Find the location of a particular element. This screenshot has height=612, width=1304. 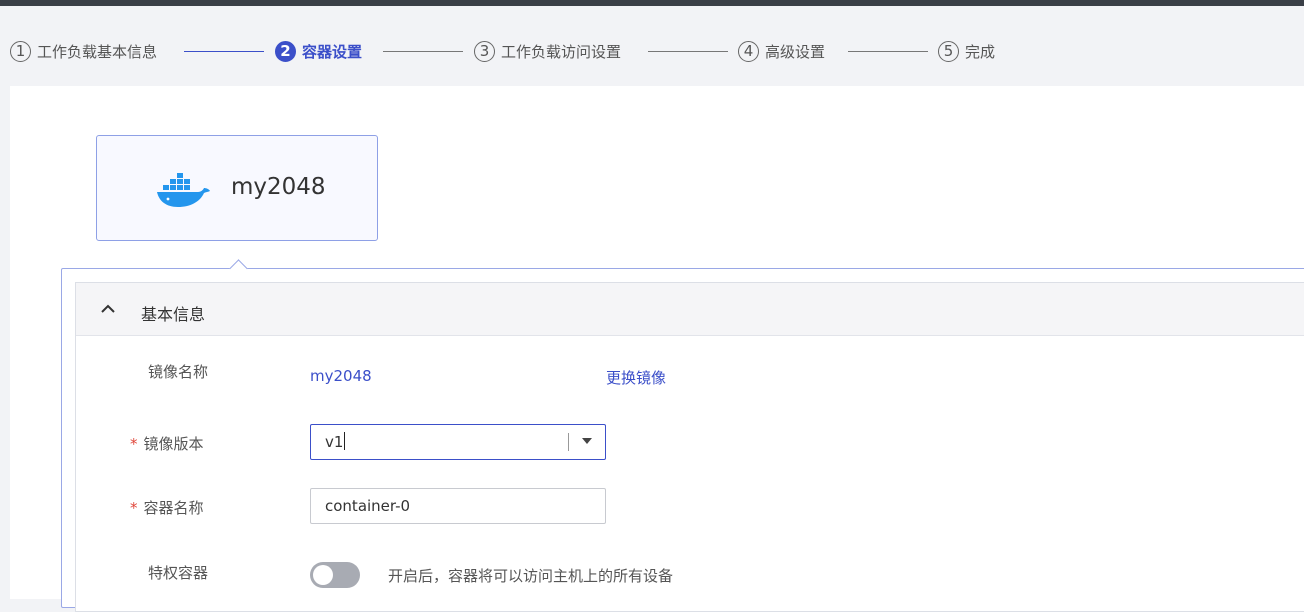

image-version-label-text: 镜像版本 is located at coordinates (173, 444).